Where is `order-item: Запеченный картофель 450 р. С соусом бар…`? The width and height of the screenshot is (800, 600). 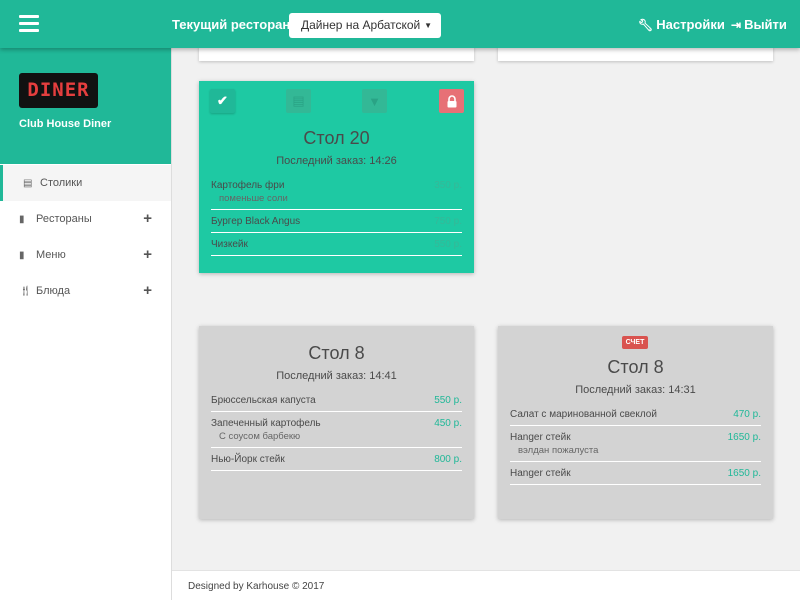
order-item: Запеченный картофель 450 р. С соусом бар… is located at coordinates (336, 430).